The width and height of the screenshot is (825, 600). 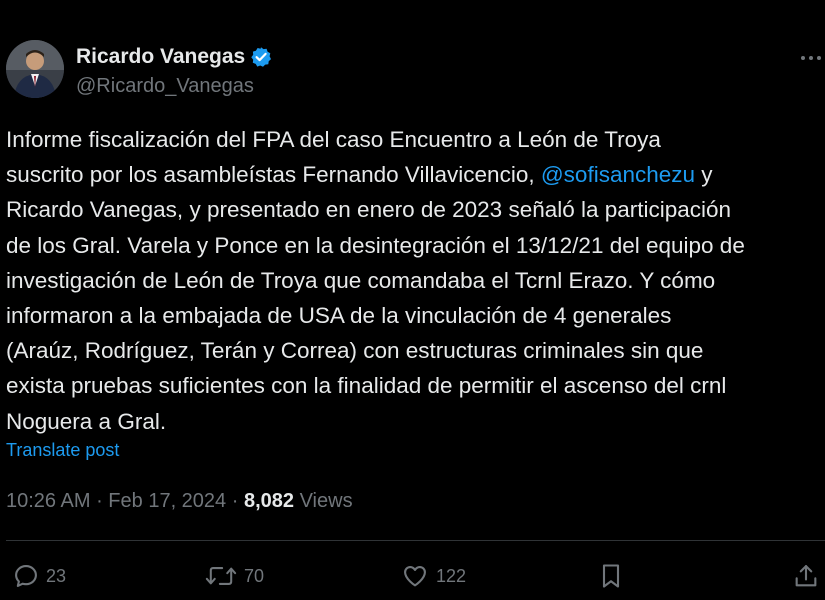 What do you see at coordinates (48, 501) in the screenshot?
I see `post-time: 10:26 AM` at bounding box center [48, 501].